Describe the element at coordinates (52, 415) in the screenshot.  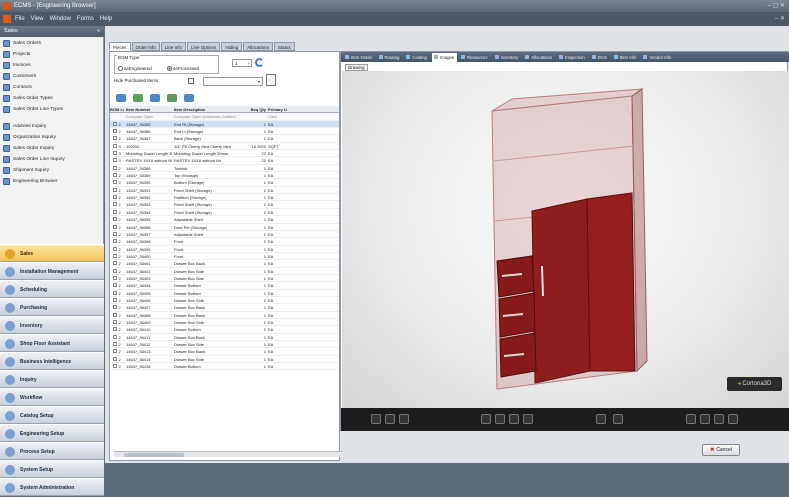
I see `nav-catalog-setup: Catalog Setup` at that location.